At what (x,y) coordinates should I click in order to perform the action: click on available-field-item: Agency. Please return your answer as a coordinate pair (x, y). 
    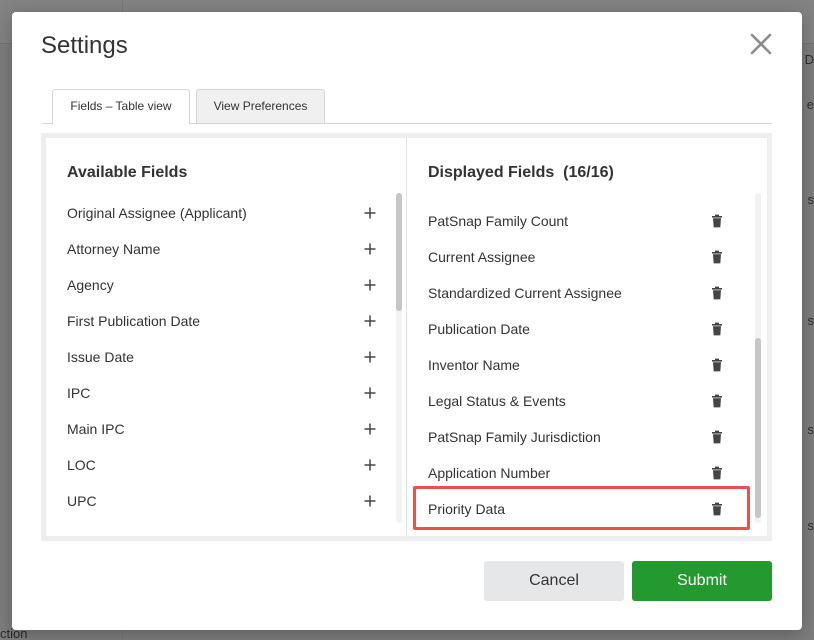
    Looking at the image, I should click on (222, 285).